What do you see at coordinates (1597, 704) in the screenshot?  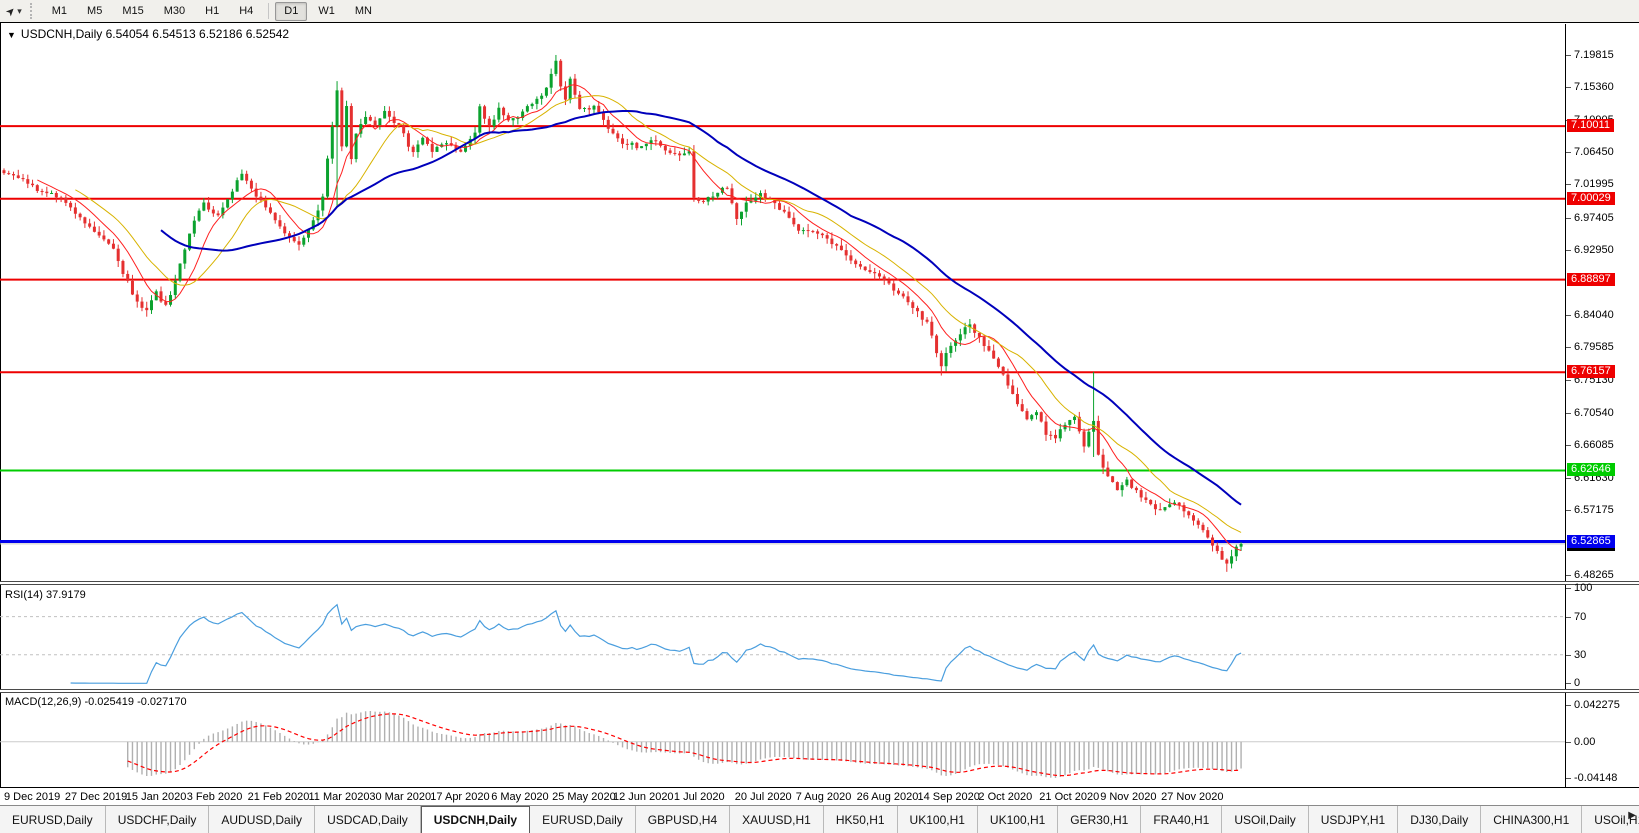 I see `macd-tick-label: 0.042275` at bounding box center [1597, 704].